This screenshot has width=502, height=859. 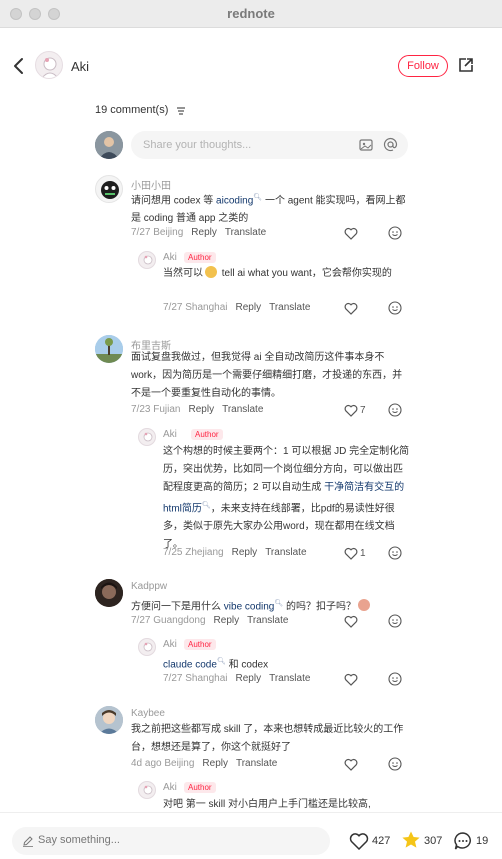 I want to click on window-titlebar: rednote, so click(x=251, y=14).